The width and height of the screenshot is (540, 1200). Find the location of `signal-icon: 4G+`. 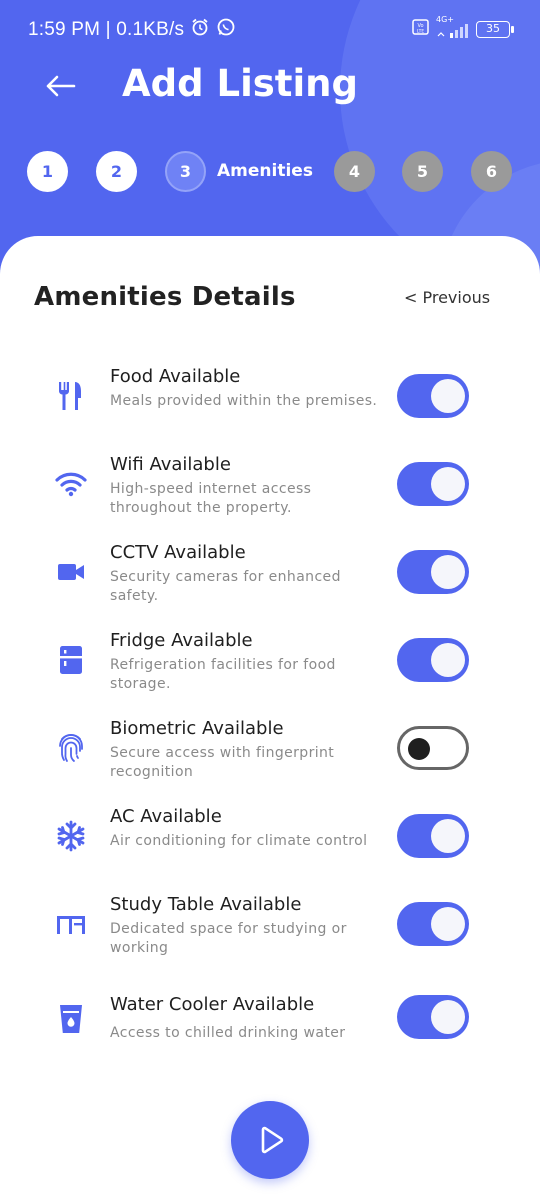

signal-icon: 4G+ is located at coordinates (453, 27).